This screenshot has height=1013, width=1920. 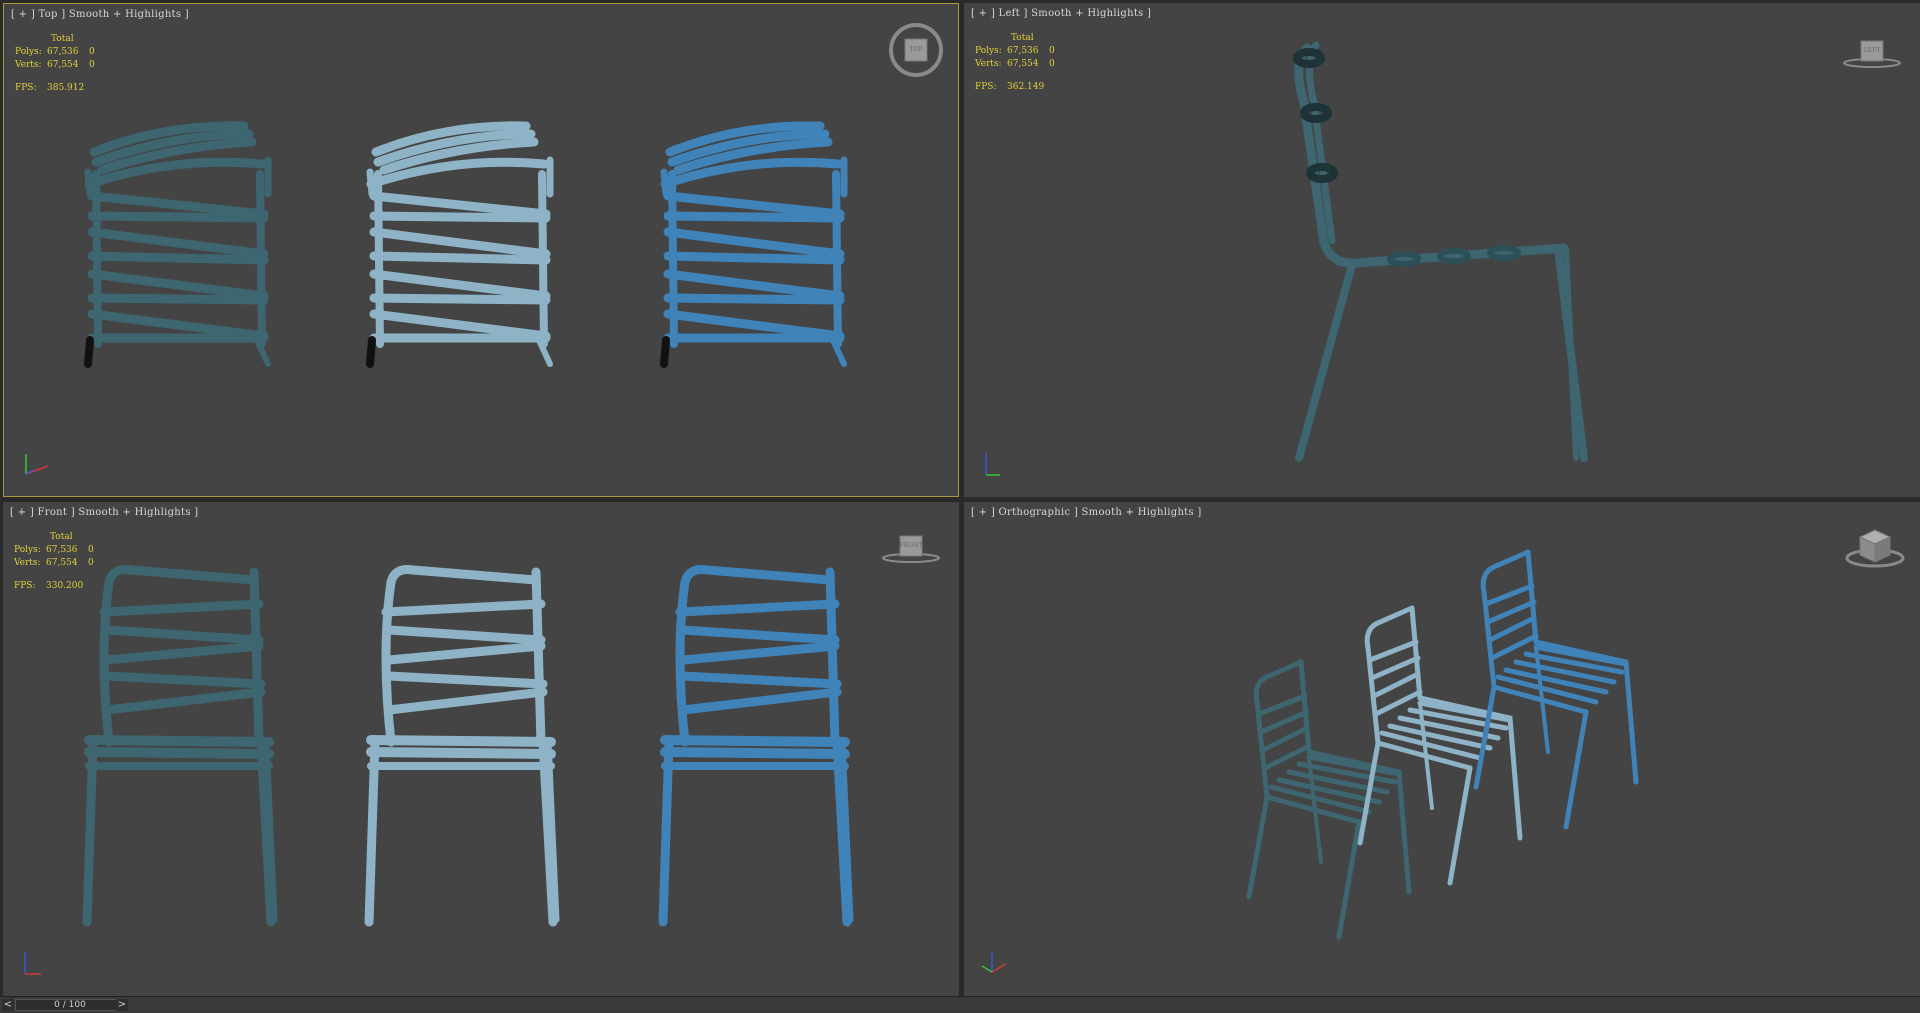 I want to click on viewcube-front: FRONT, so click(x=911, y=553).